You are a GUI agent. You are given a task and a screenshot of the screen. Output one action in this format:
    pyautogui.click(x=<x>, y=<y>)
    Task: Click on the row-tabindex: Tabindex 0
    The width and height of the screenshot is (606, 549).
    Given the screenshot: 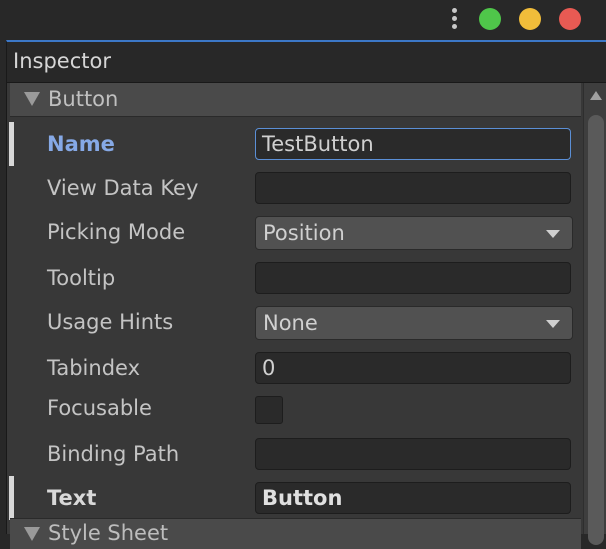 What is the action you would take?
    pyautogui.click(x=294, y=368)
    